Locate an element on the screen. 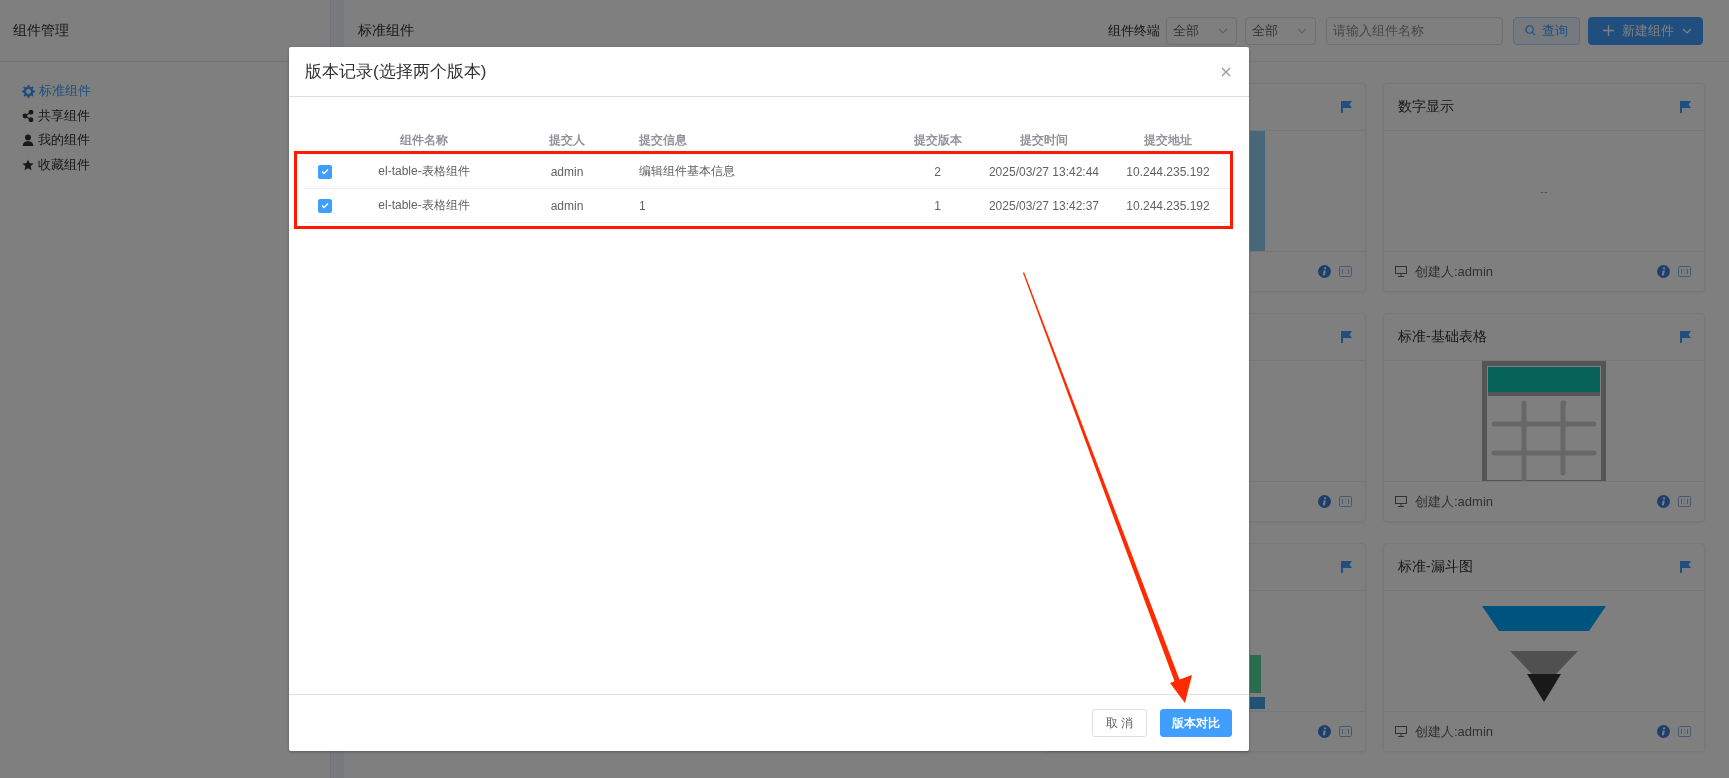  table-cell: 2025/03/27 13:42:44 is located at coordinates (1044, 171).